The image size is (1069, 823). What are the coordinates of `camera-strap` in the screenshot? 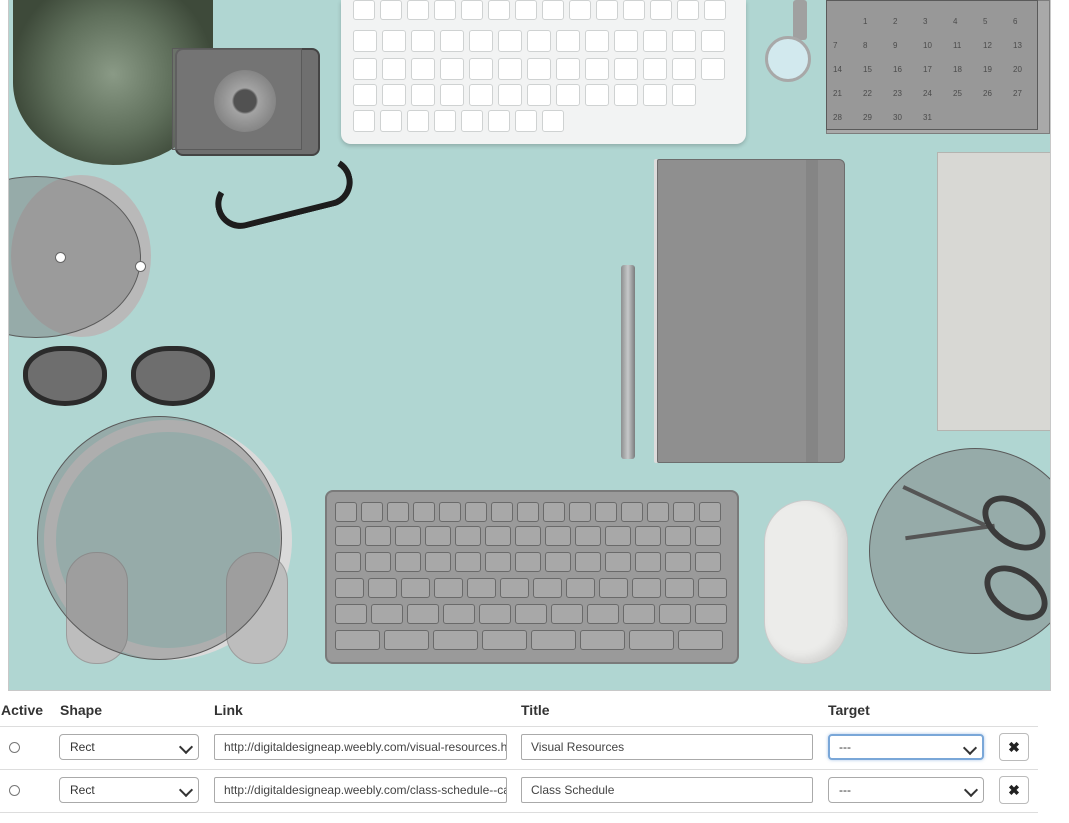 It's located at (284, 193).